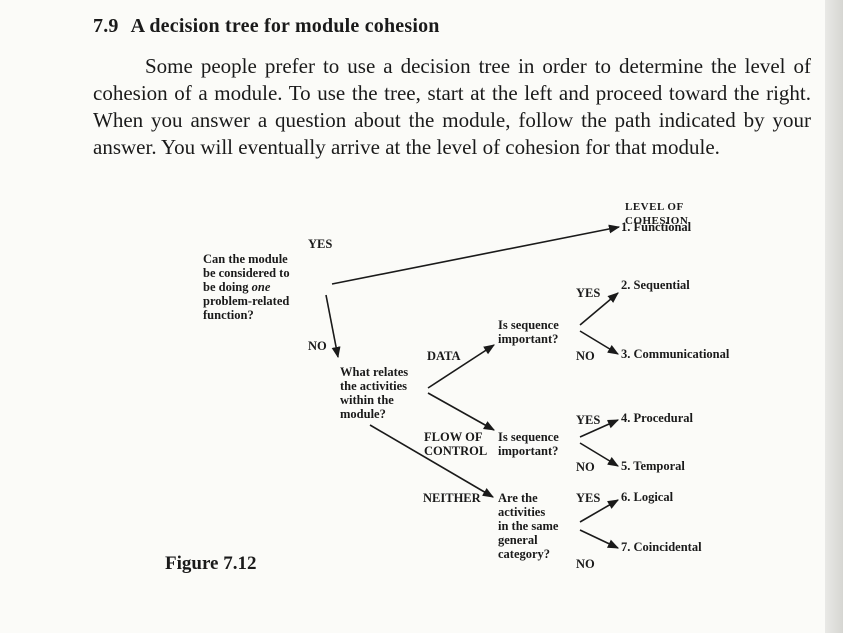 The width and height of the screenshot is (843, 633). What do you see at coordinates (476, 254) in the screenshot?
I see `edge-q1-yes` at bounding box center [476, 254].